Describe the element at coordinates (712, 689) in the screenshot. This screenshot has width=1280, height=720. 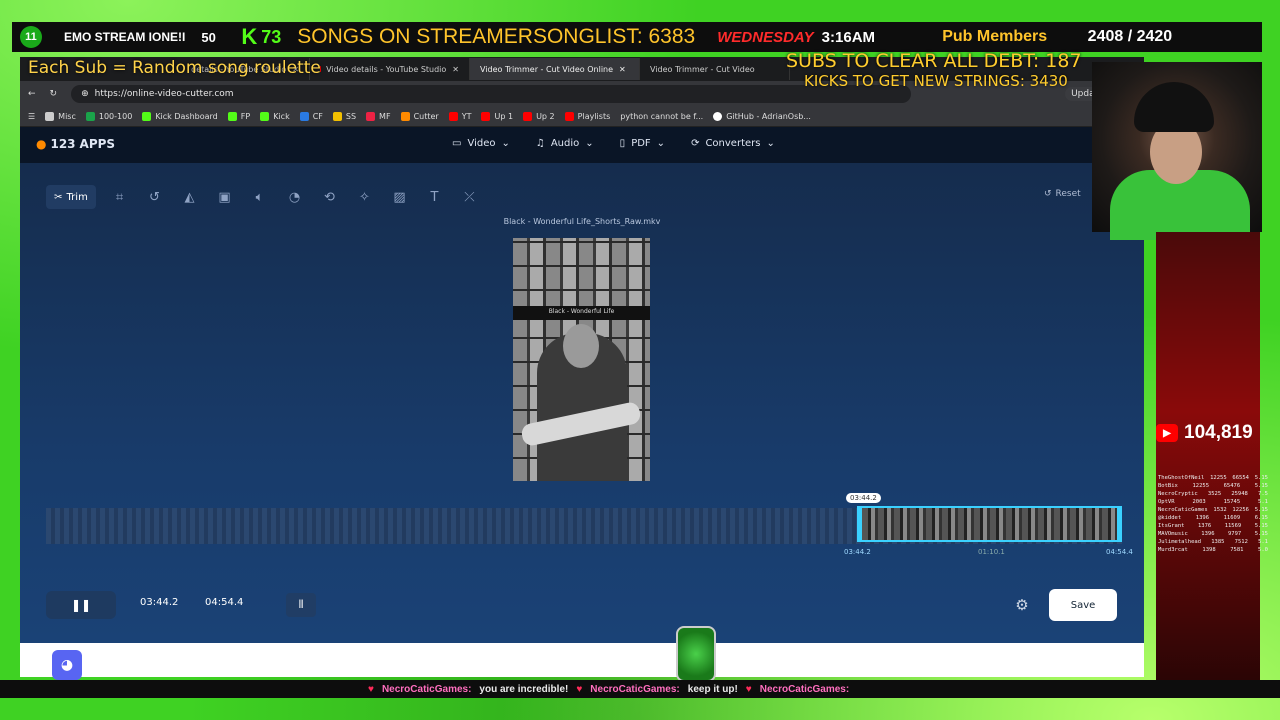
I see `ticker-message: keep it up!` at that location.